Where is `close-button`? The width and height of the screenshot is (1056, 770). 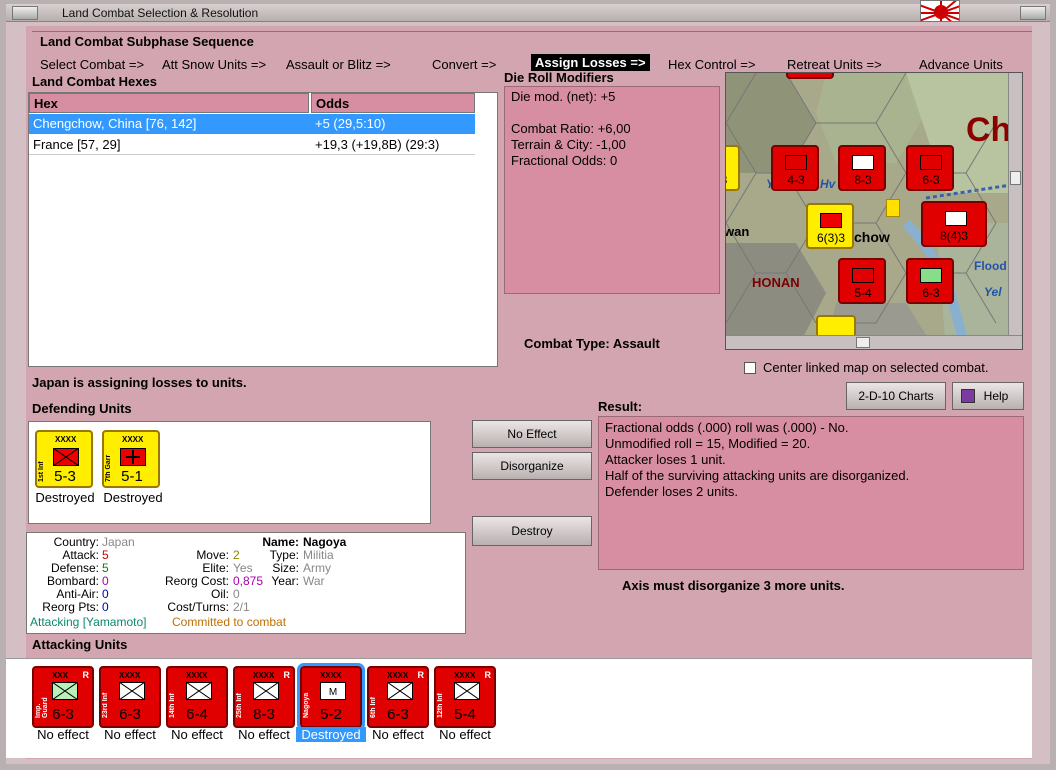
close-button is located at coordinates (1033, 13).